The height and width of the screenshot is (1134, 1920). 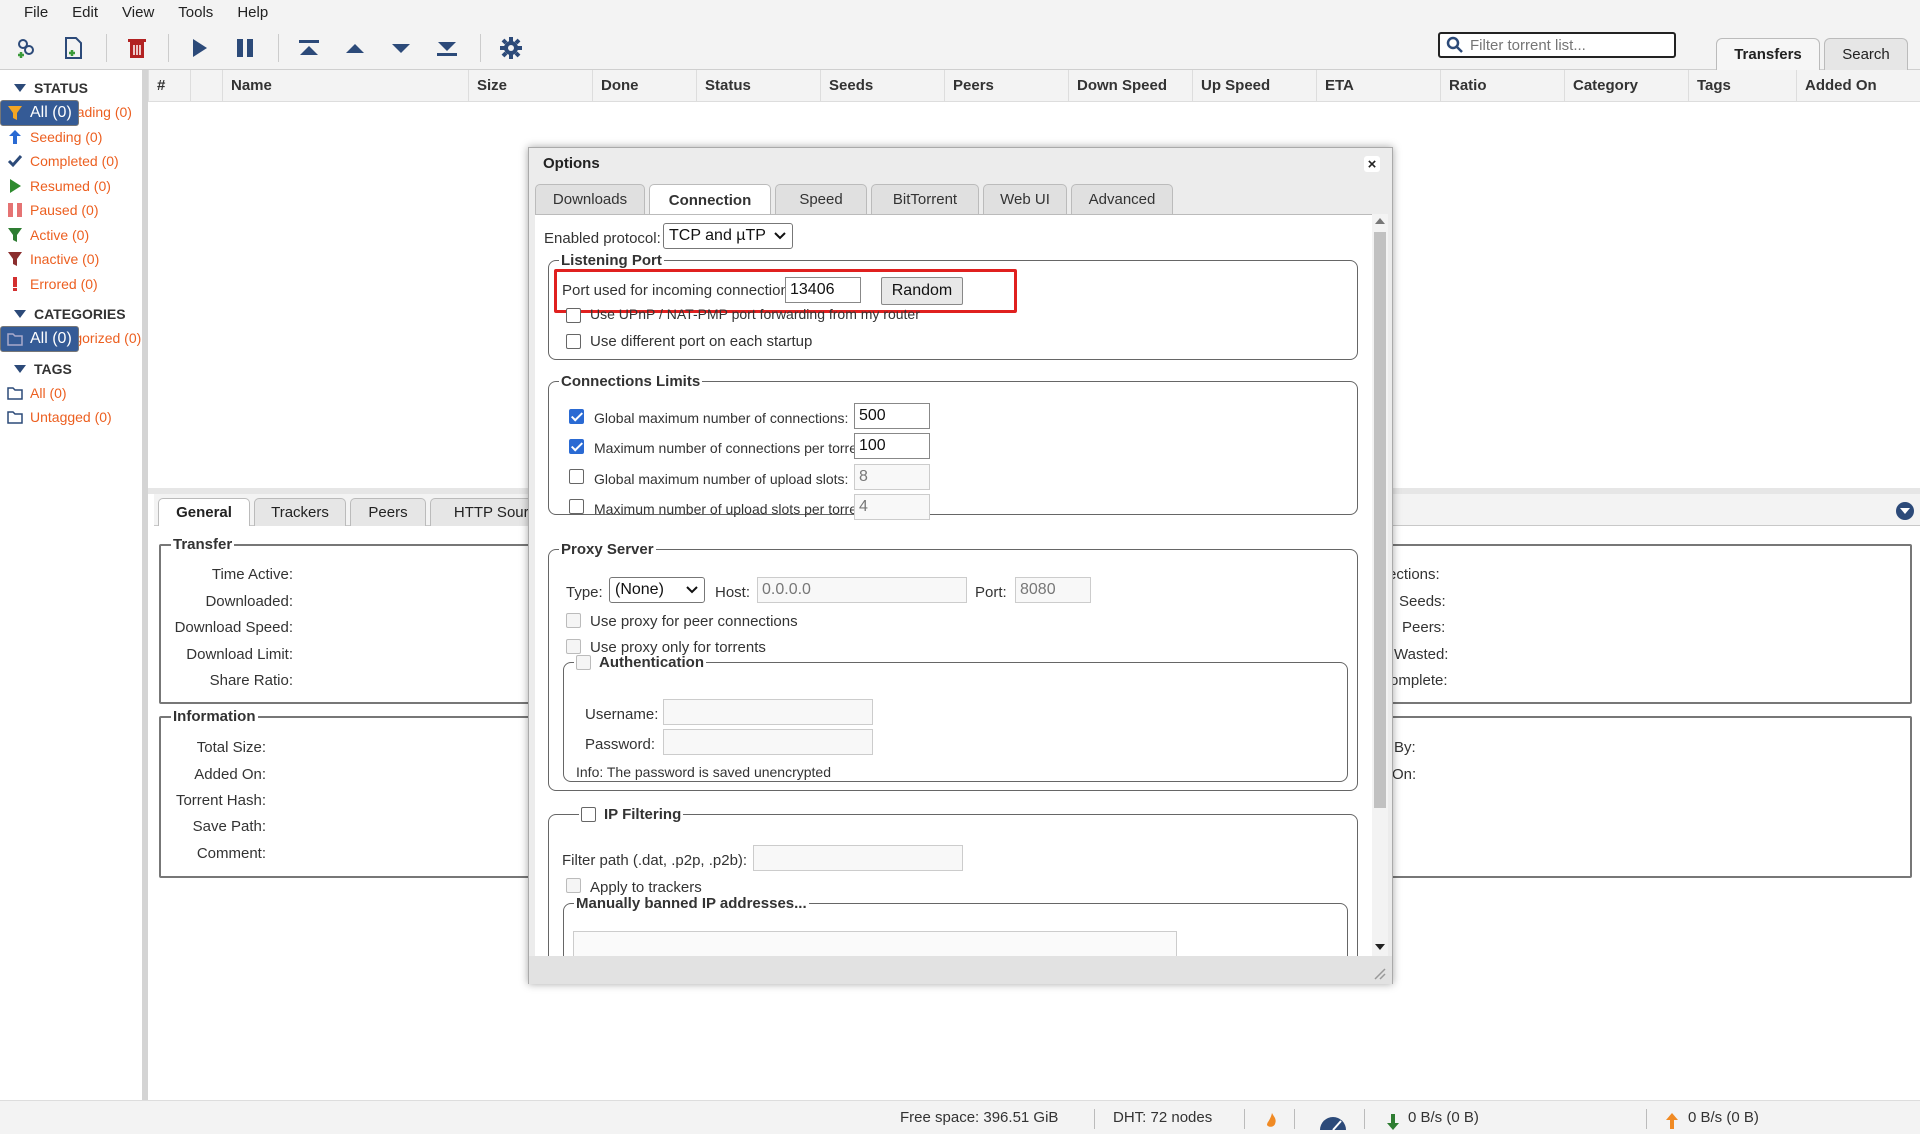 I want to click on tag-filter-all: All (0), so click(x=71, y=393).